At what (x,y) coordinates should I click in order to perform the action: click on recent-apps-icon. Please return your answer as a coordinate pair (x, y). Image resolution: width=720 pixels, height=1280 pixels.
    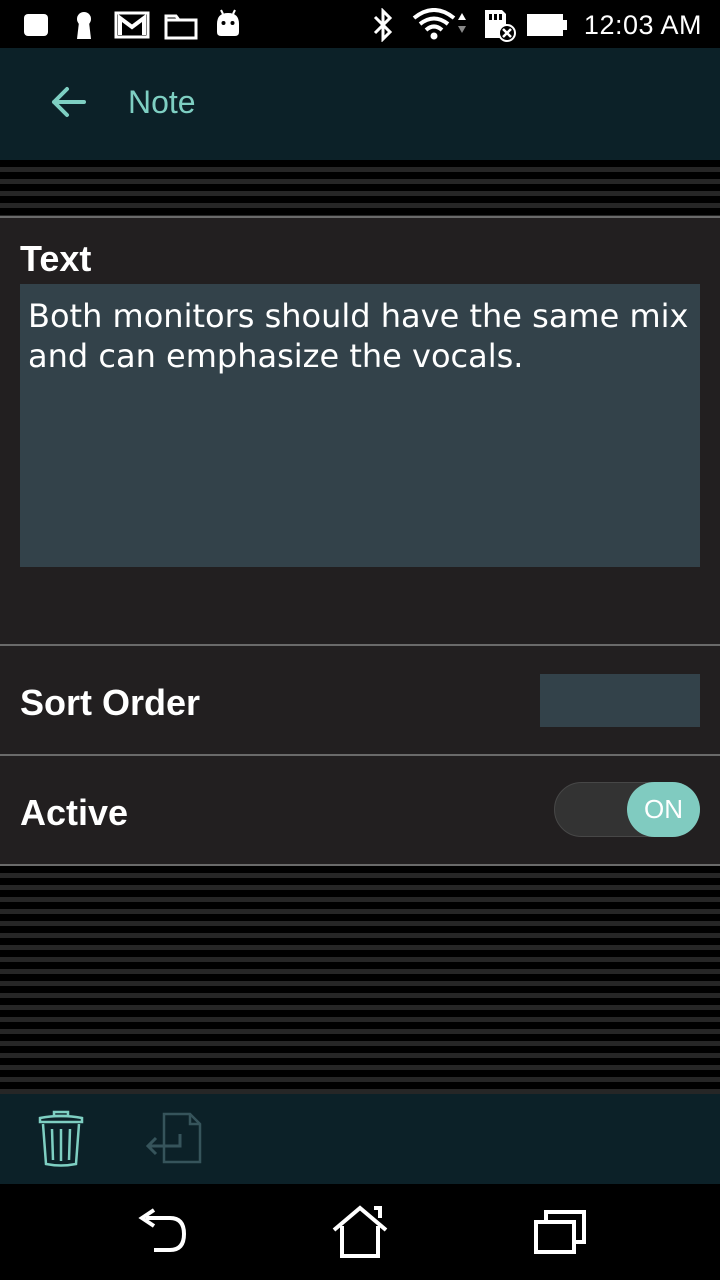
    Looking at the image, I should click on (560, 1234).